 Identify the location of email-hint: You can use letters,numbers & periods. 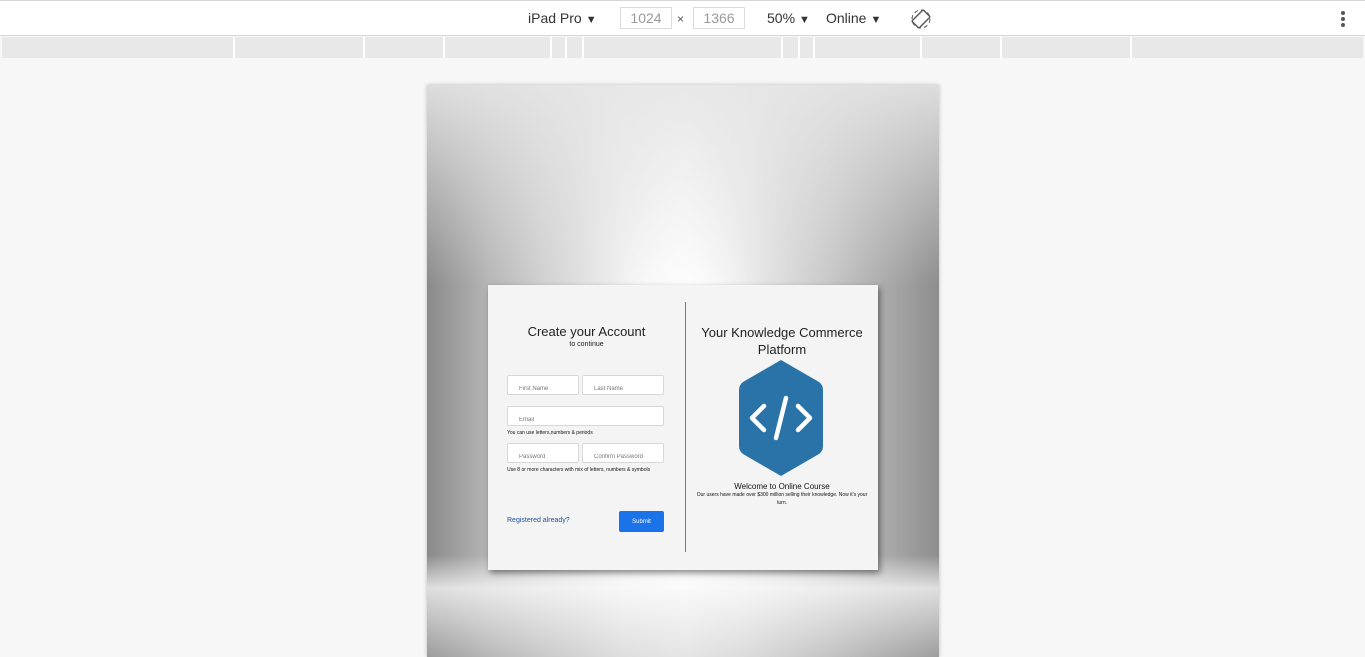
(550, 433).